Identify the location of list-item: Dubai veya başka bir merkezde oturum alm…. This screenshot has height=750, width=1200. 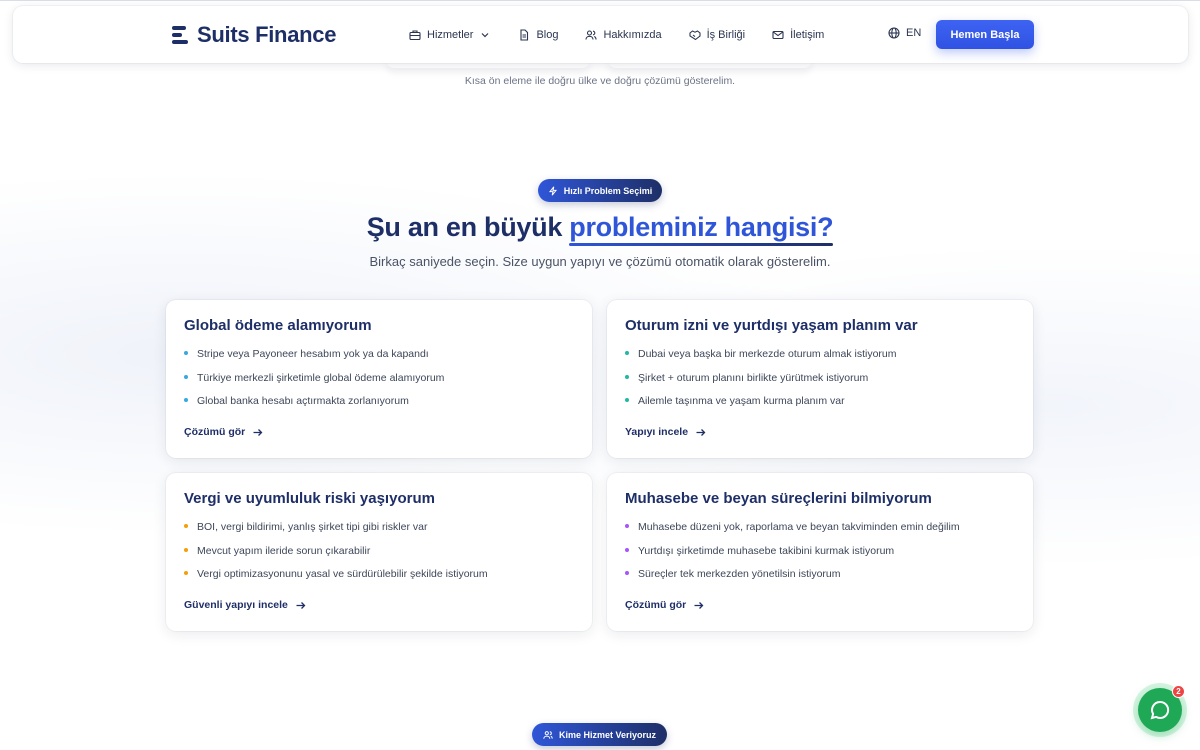
(820, 359).